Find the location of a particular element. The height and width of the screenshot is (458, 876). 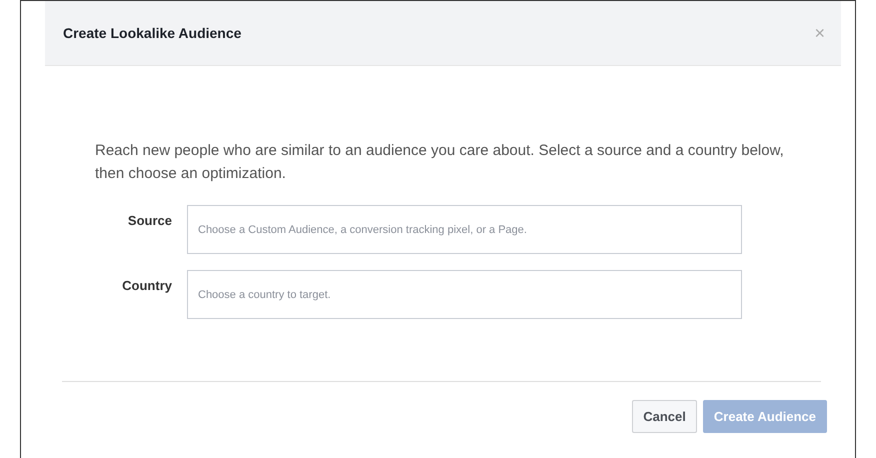

dialog-title: Create Lookalike Audience is located at coordinates (152, 33).